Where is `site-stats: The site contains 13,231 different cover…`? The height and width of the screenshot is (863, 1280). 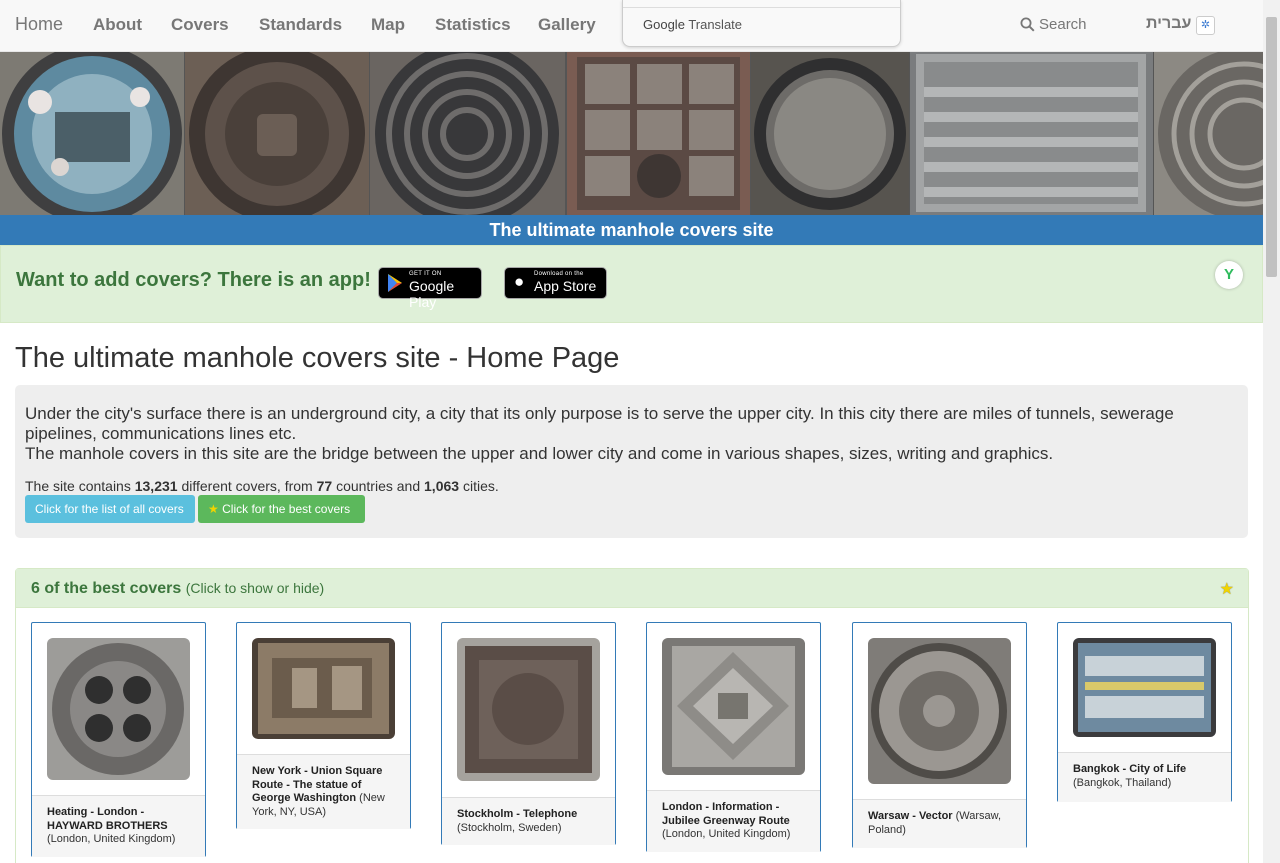
site-stats: The site contains 13,231 different cover… is located at coordinates (262, 486).